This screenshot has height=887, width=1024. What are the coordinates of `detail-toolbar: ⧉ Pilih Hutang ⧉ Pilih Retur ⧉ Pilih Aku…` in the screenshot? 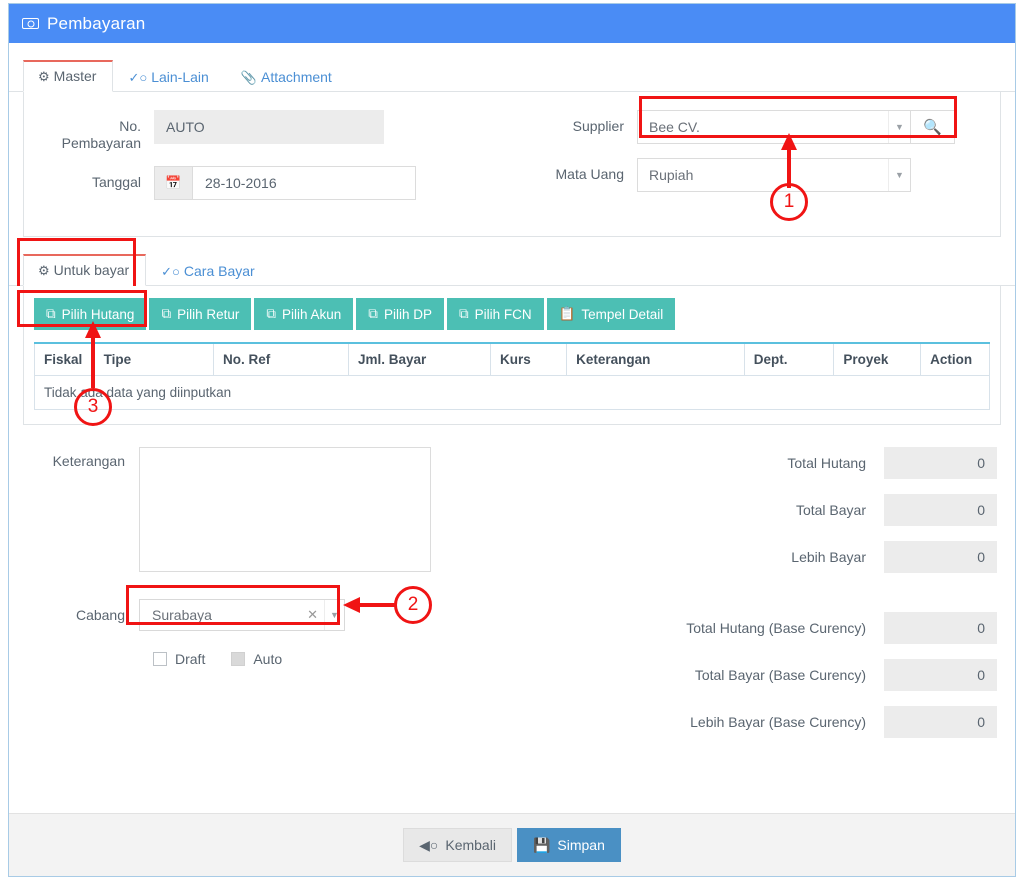 It's located at (512, 314).